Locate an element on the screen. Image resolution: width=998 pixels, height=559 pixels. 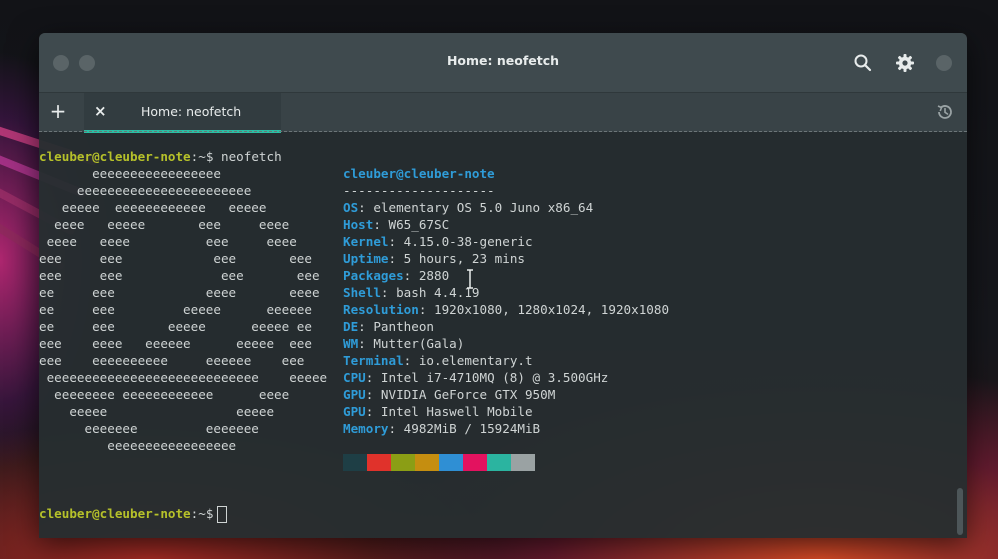
active-prompt-line: cleuber@cleuber-note:~$ is located at coordinates (133, 514).